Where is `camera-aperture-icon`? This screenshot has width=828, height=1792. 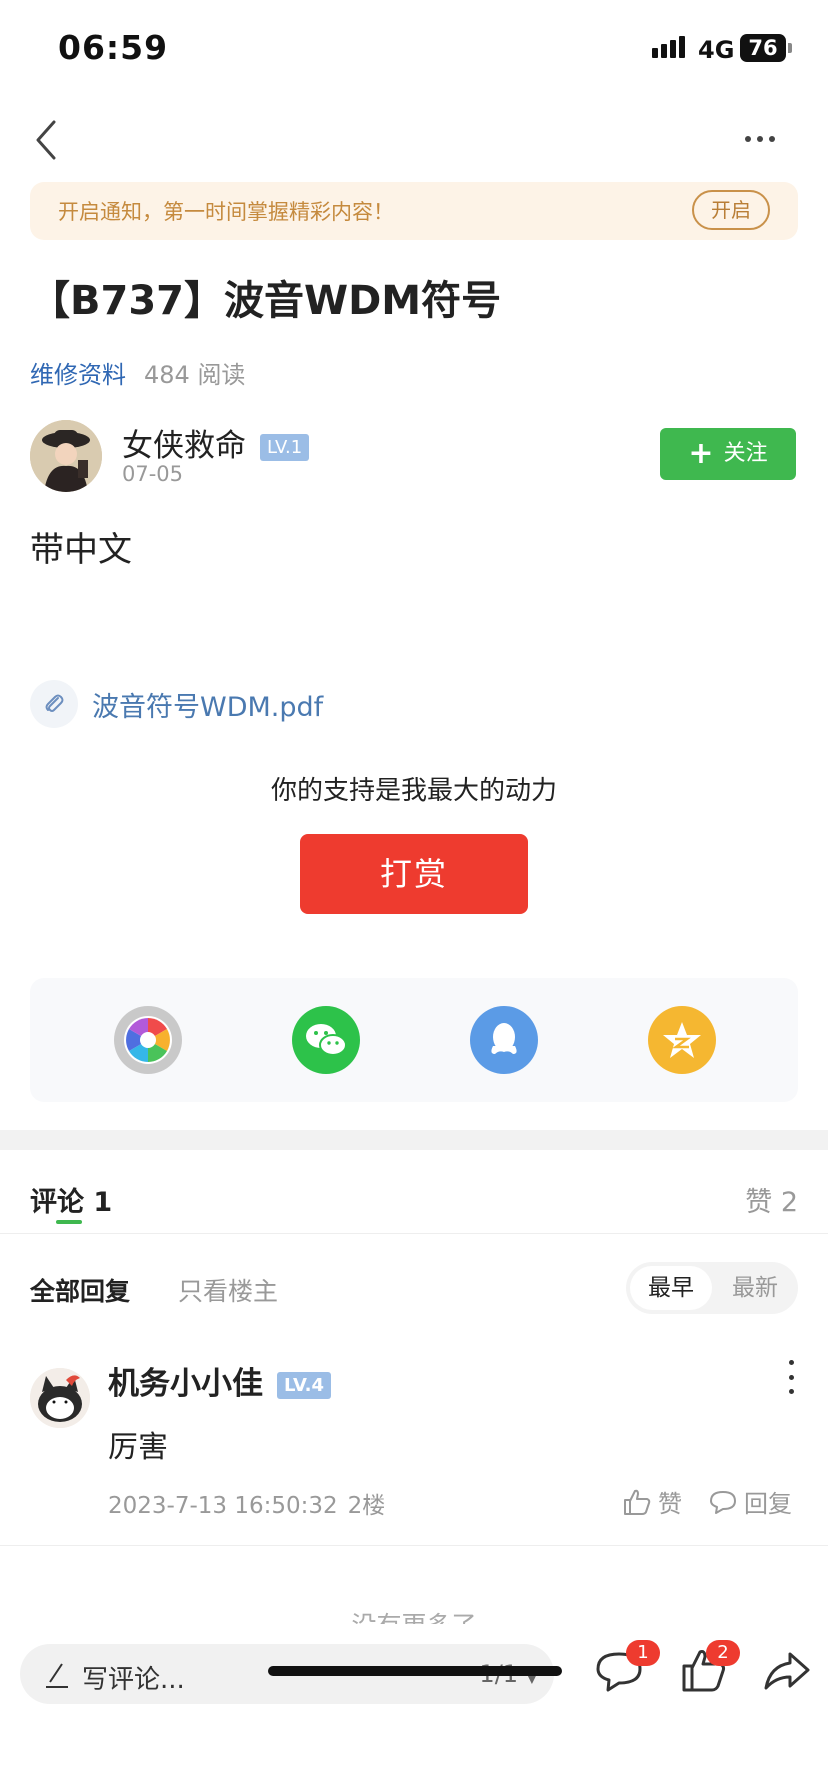 camera-aperture-icon is located at coordinates (148, 1040).